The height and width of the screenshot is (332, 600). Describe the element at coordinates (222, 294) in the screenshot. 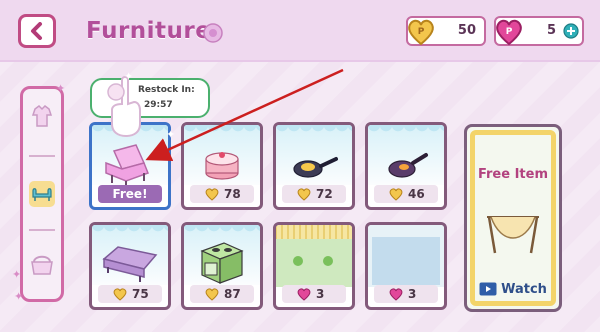

I see `item-price: 87` at that location.